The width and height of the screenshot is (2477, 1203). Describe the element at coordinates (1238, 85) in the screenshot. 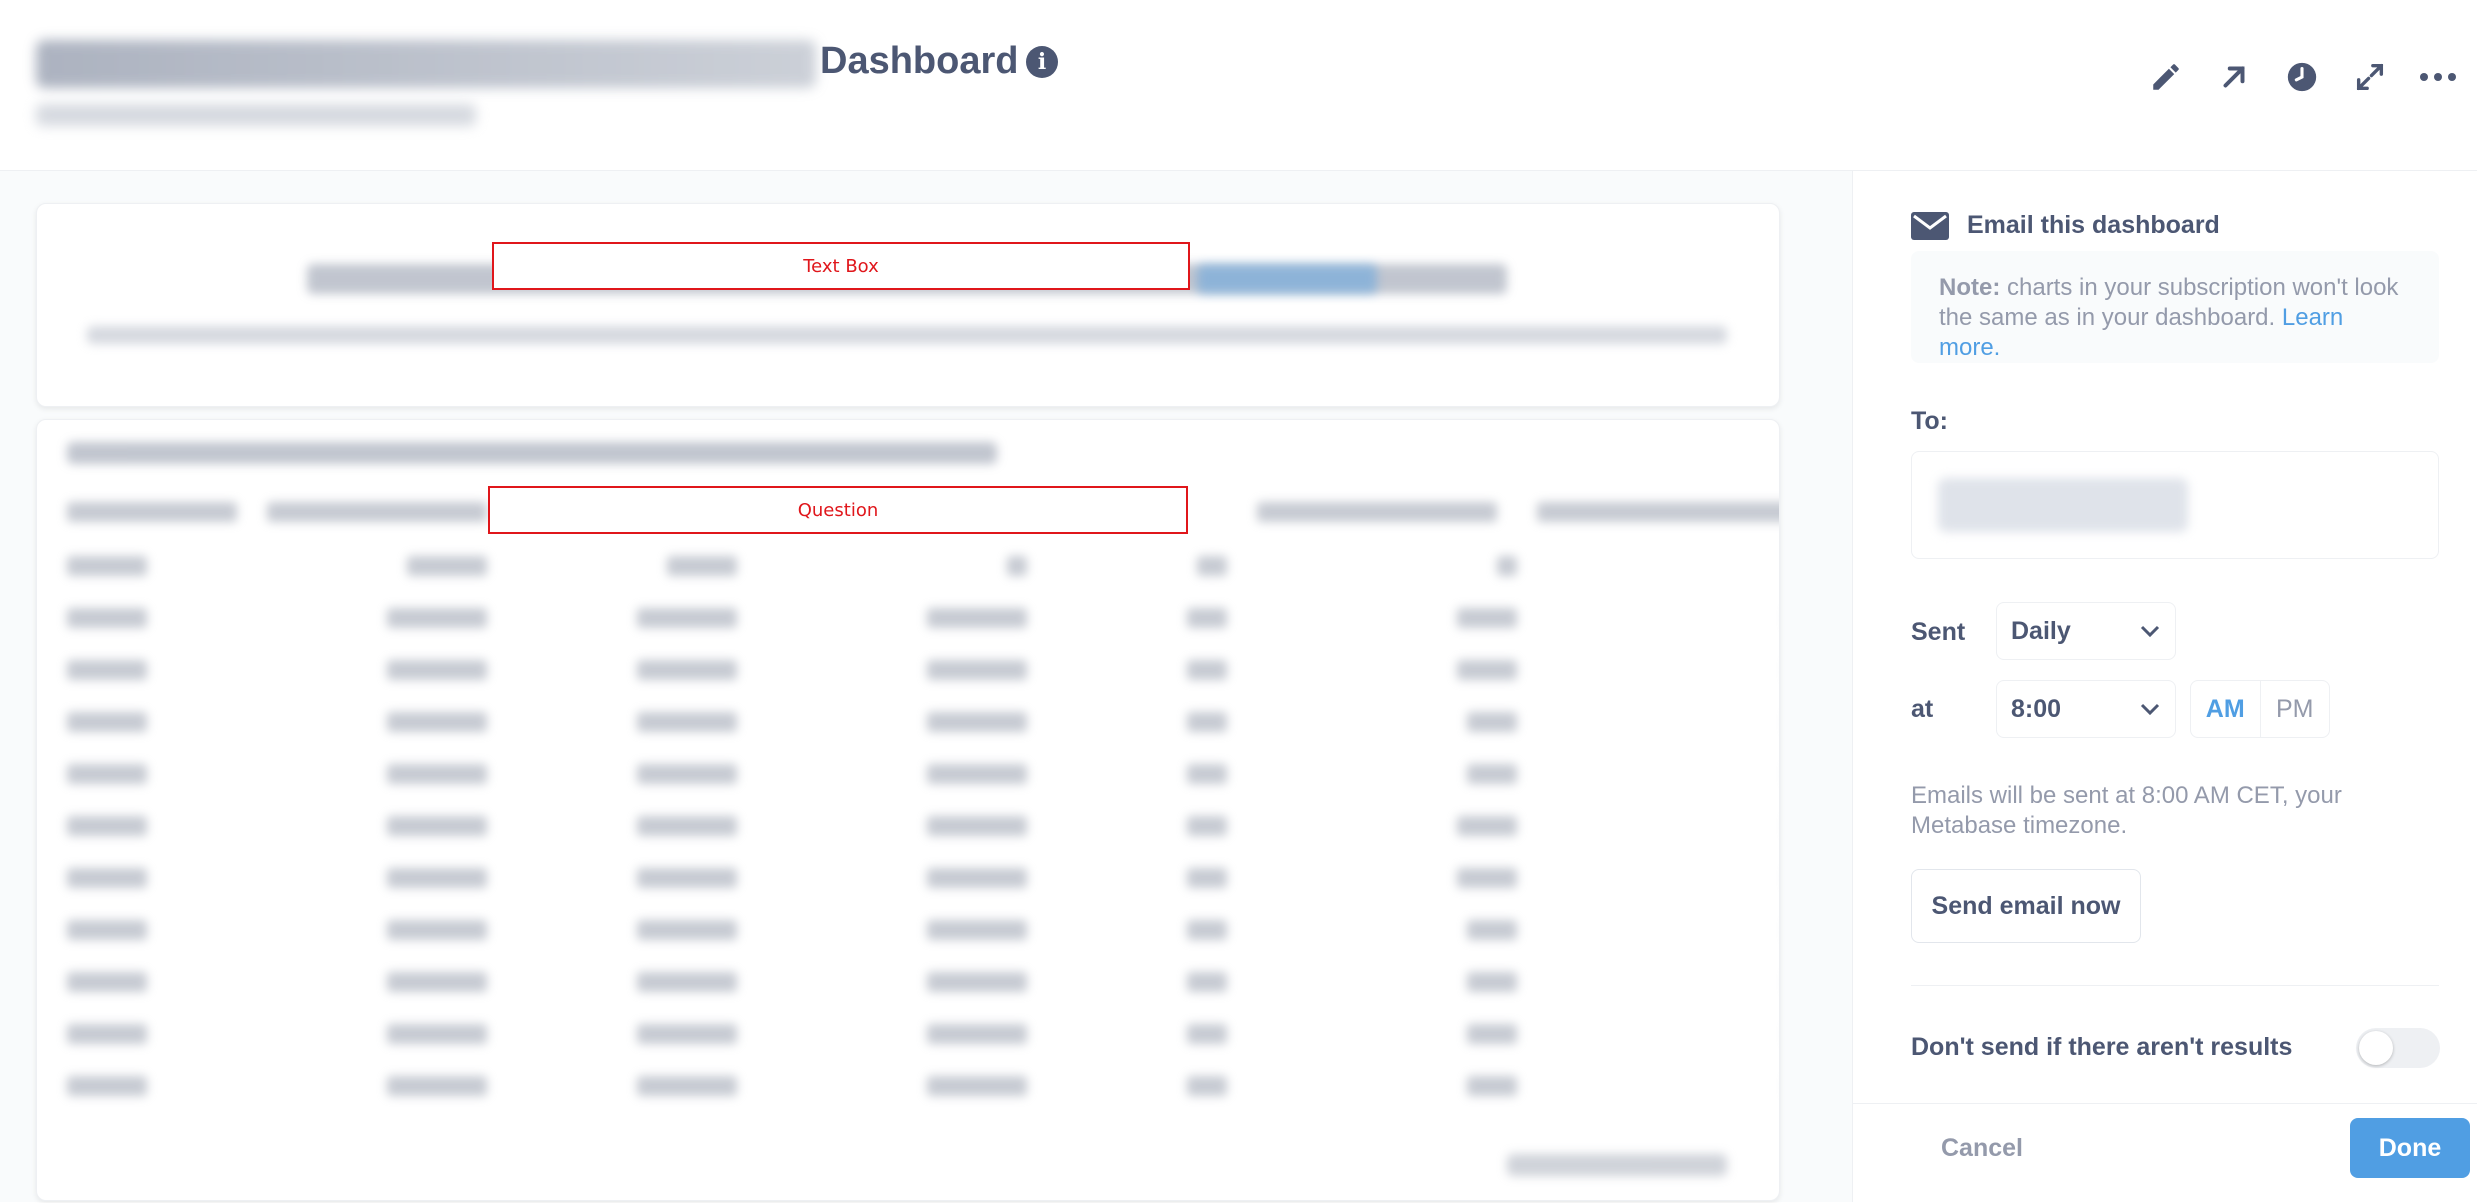

I see `dashboard-header: Dashboard i` at that location.